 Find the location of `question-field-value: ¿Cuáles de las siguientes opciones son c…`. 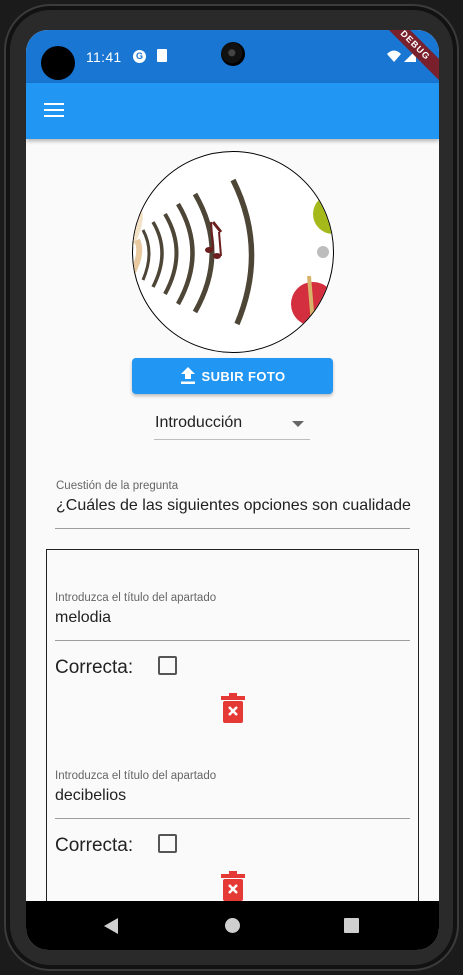

question-field-value: ¿Cuáles de las siguientes opciones son c… is located at coordinates (233, 506).